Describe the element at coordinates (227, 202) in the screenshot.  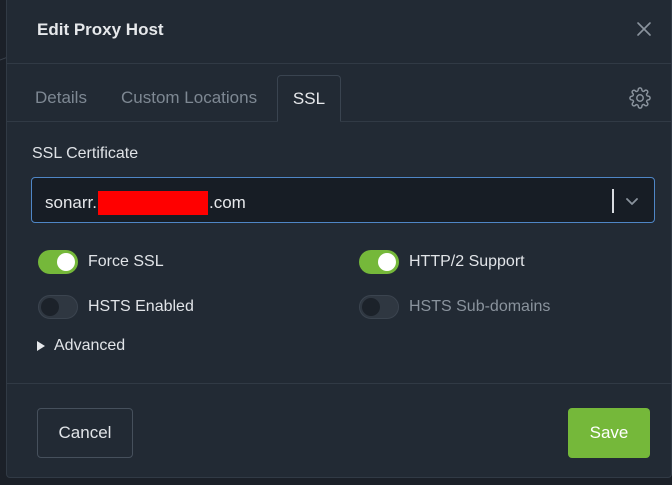
I see `certificate-value-suffix: .com` at that location.